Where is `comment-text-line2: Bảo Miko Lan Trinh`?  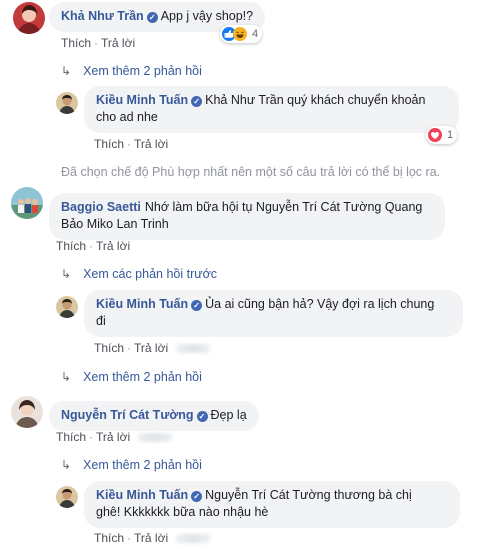
comment-text-line2: Bảo Miko Lan Trinh is located at coordinates (115, 224).